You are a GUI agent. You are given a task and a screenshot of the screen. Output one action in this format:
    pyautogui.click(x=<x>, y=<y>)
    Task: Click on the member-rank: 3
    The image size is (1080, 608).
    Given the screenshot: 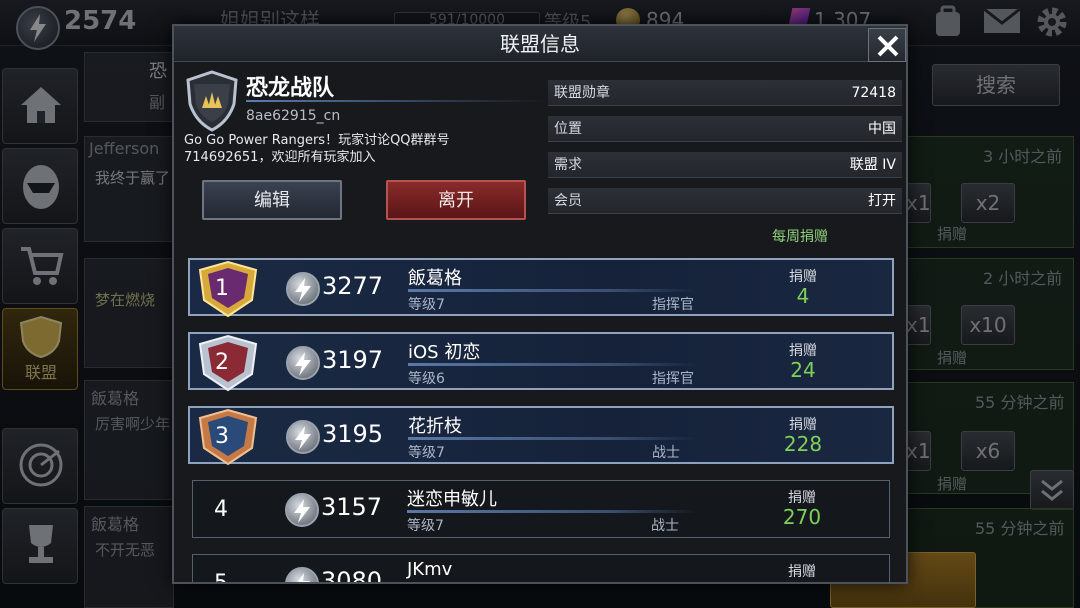 What is the action you would take?
    pyautogui.click(x=222, y=436)
    